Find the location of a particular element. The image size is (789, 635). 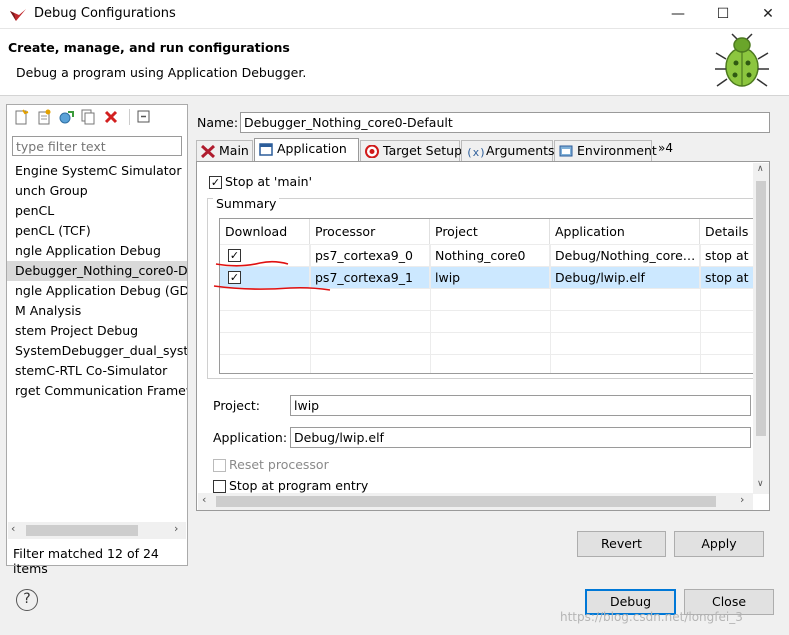

xilinx-x-icon is located at coordinates (208, 151).